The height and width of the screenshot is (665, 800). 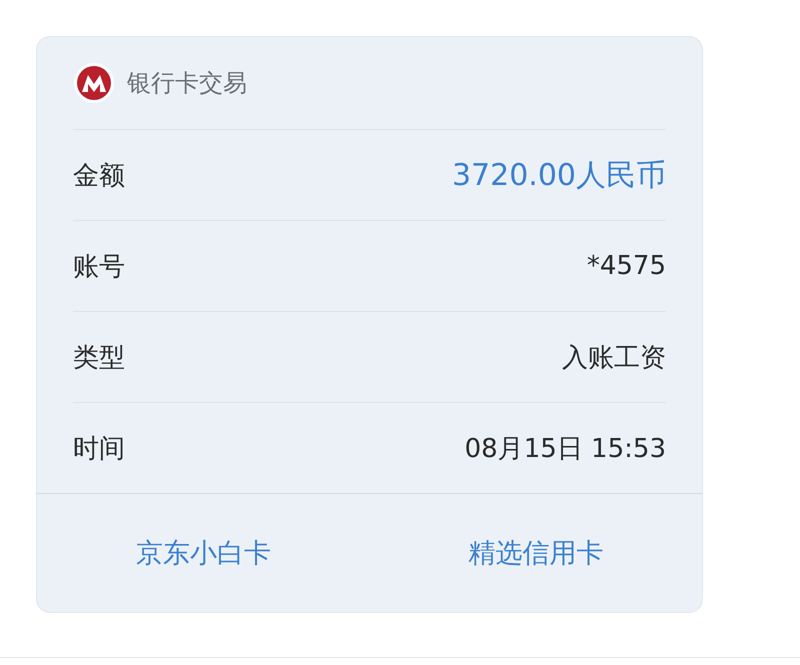 I want to click on field-label: 类型, so click(x=99, y=358).